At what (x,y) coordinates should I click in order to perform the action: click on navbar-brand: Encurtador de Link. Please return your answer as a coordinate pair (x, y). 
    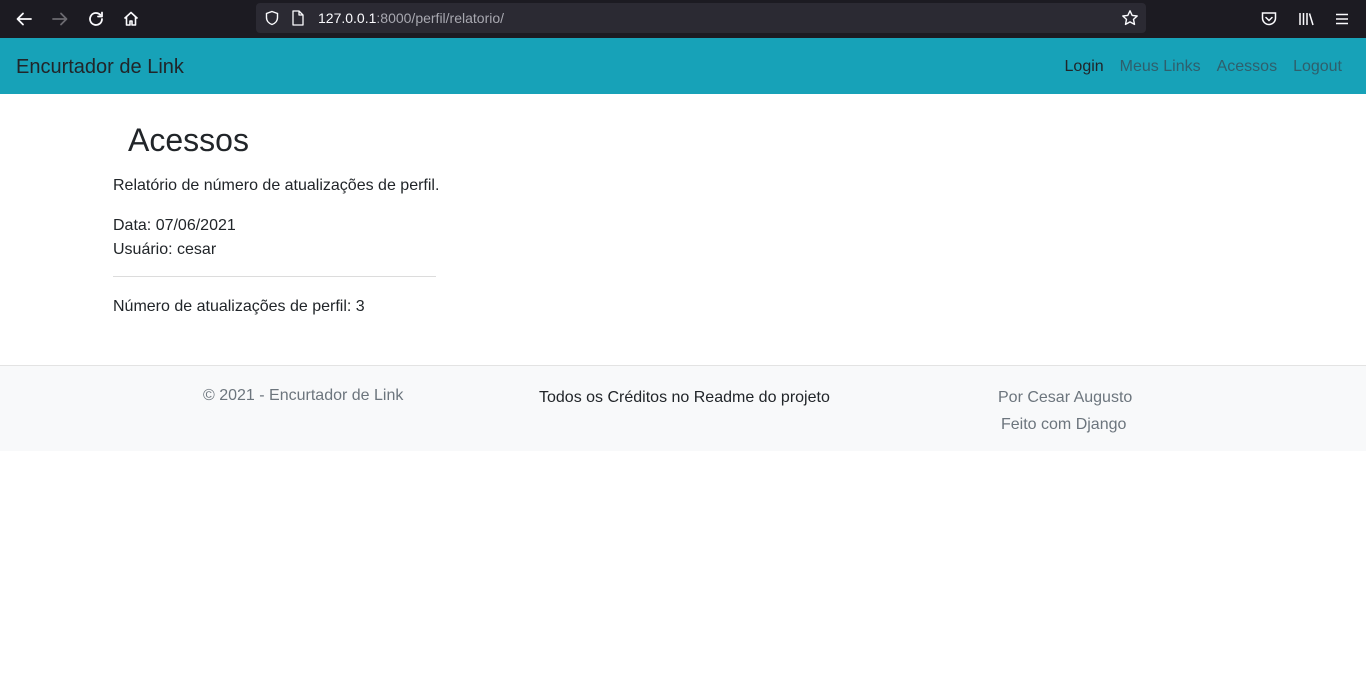
    Looking at the image, I should click on (100, 67).